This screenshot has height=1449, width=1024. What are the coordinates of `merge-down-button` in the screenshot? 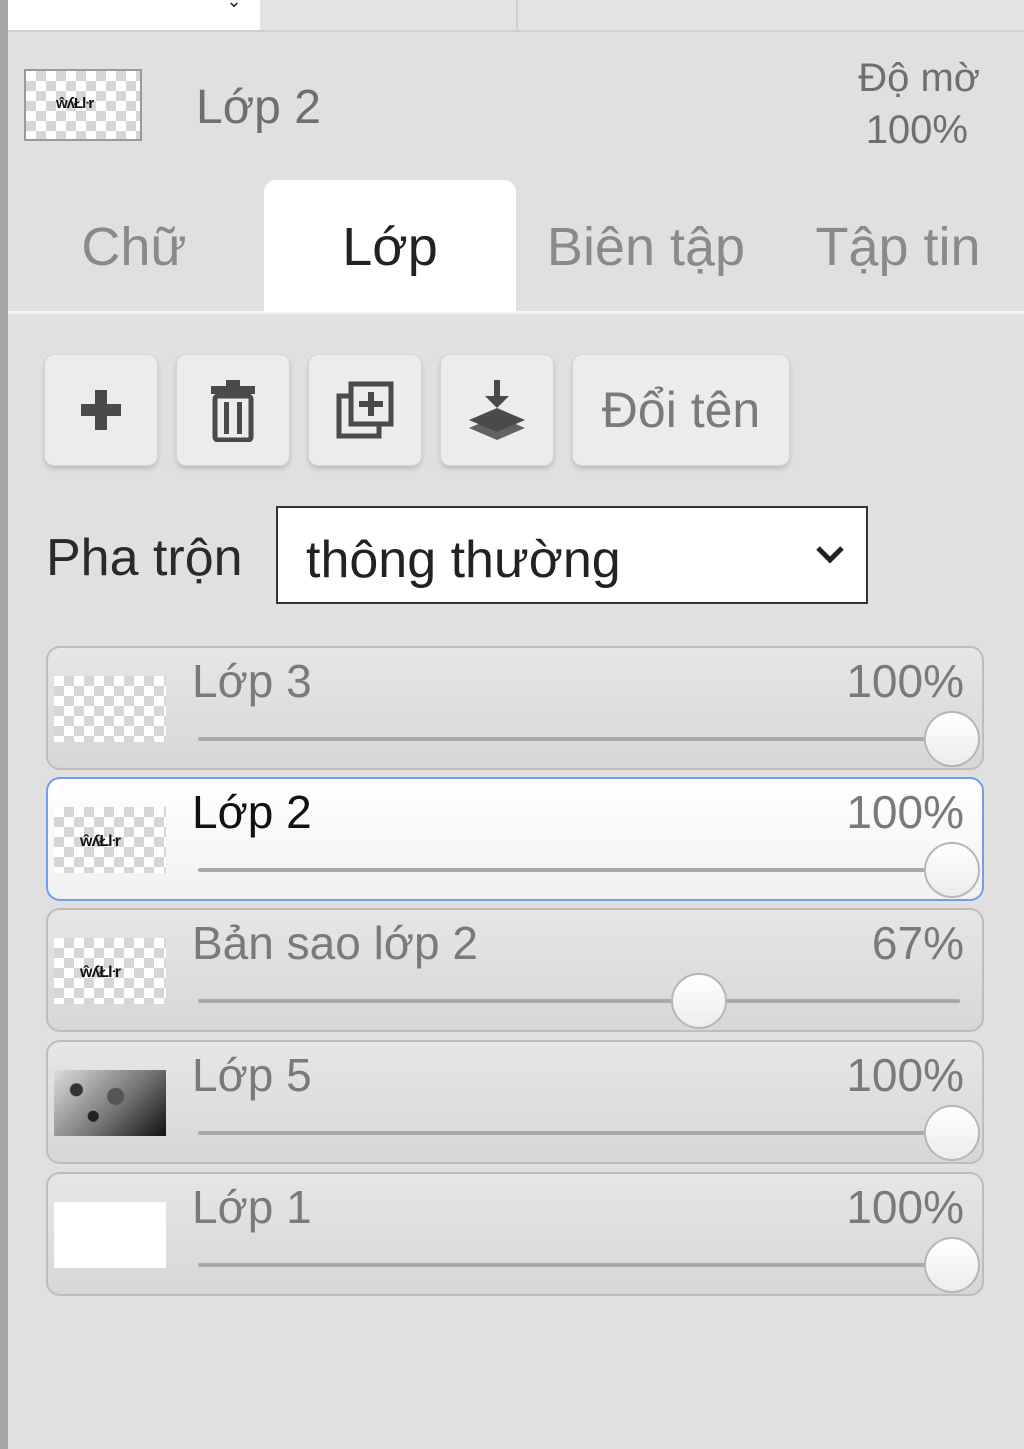 It's located at (497, 410).